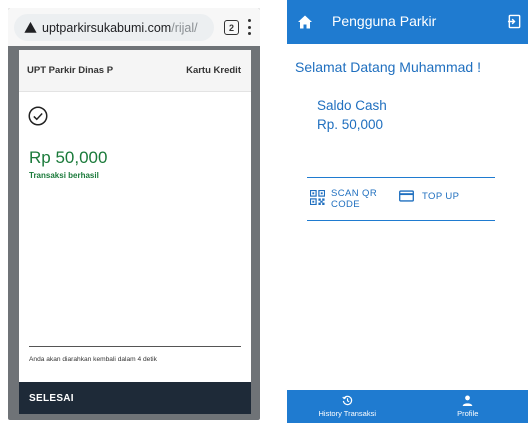 The height and width of the screenshot is (423, 528). I want to click on app-bar: Pengguna Parkir, so click(407, 22).